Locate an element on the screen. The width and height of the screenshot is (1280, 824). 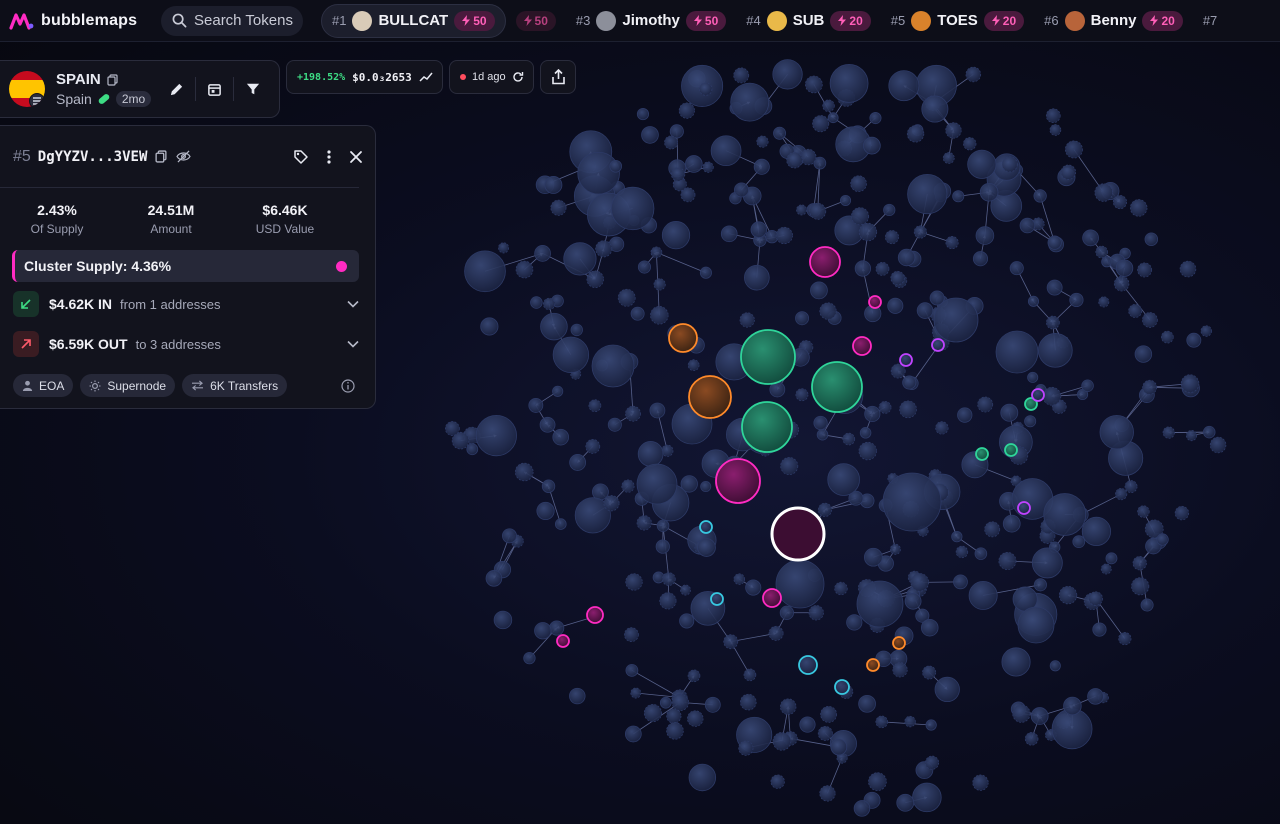
cluster-bubble-pink is located at coordinates (862, 346).